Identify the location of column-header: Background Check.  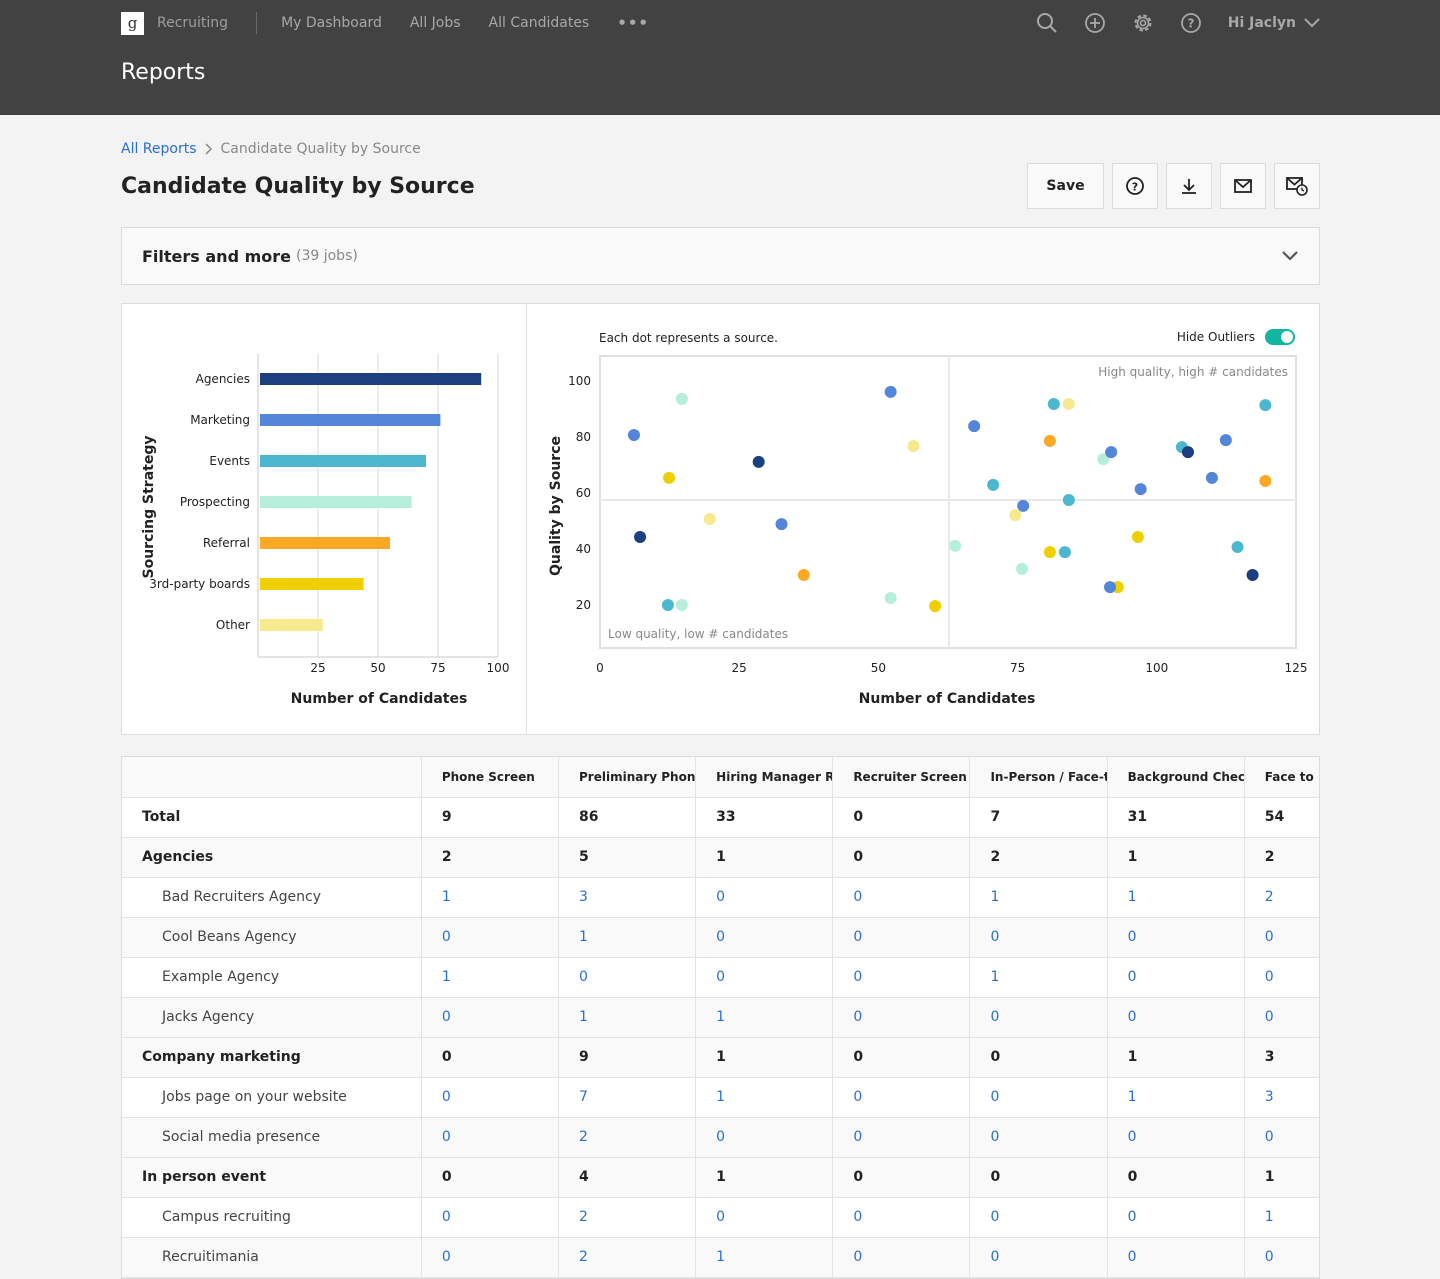
(1176, 777).